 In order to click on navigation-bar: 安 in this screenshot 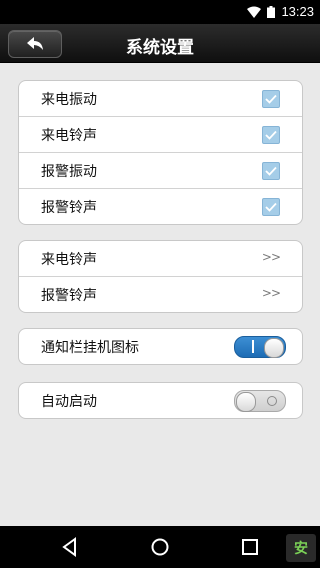, I will do `click(160, 547)`.